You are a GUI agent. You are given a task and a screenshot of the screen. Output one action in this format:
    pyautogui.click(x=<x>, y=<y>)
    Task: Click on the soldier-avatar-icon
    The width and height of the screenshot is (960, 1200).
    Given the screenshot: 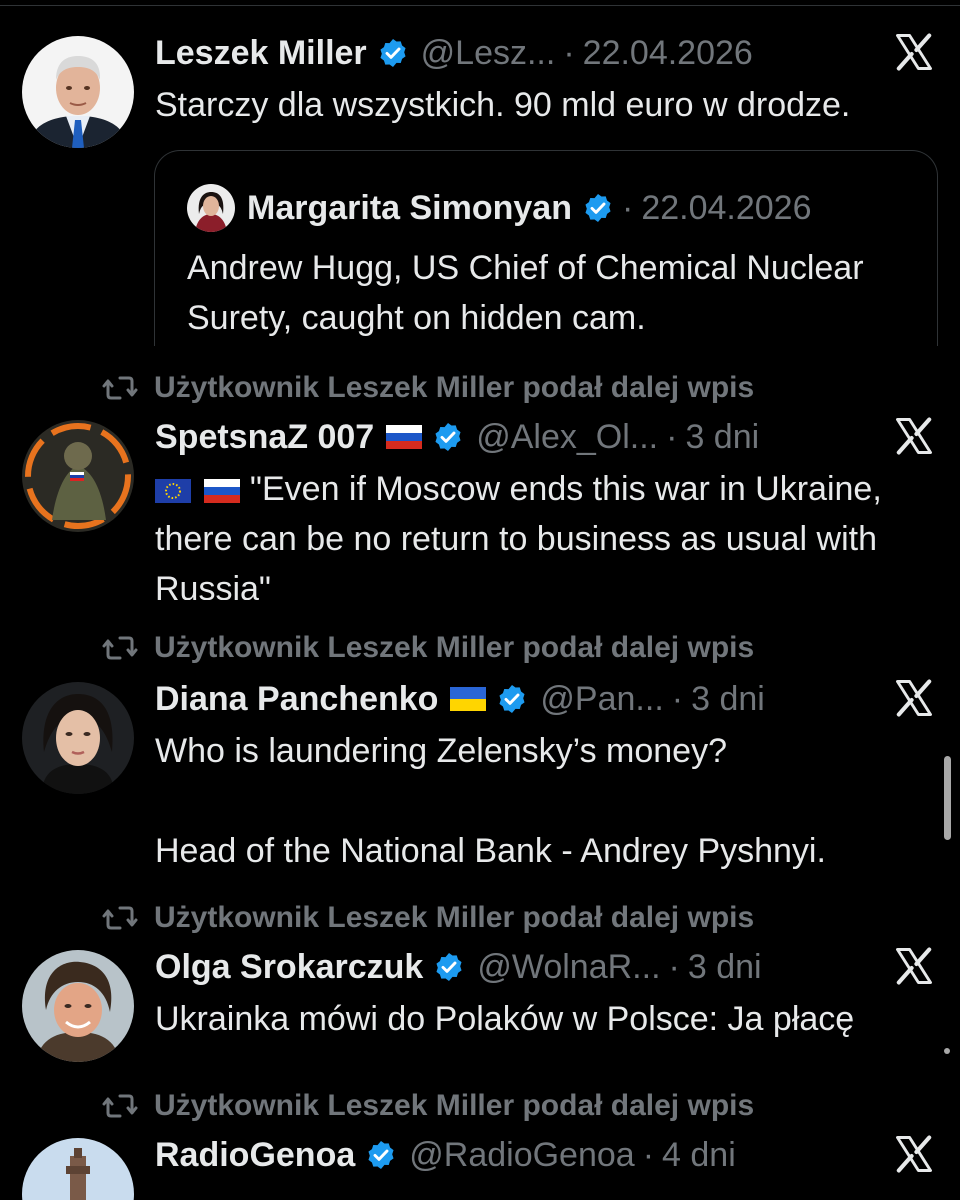 What is the action you would take?
    pyautogui.click(x=78, y=476)
    